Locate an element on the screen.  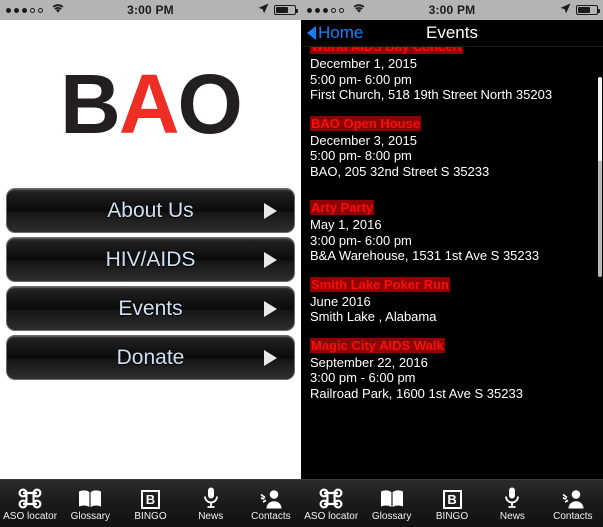
event-title: BAO Open House is located at coordinates (366, 123).